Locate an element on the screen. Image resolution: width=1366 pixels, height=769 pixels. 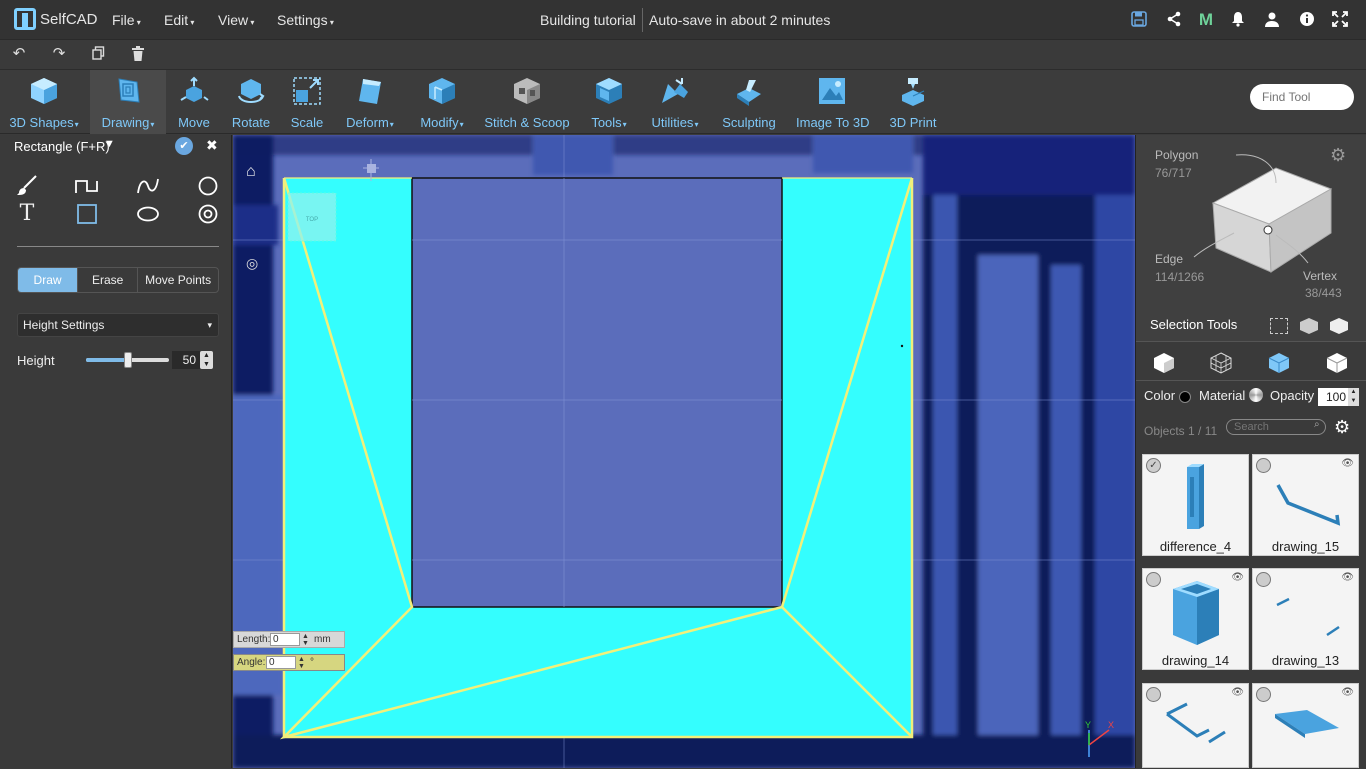
ring-icon is located at coordinates (208, 214).